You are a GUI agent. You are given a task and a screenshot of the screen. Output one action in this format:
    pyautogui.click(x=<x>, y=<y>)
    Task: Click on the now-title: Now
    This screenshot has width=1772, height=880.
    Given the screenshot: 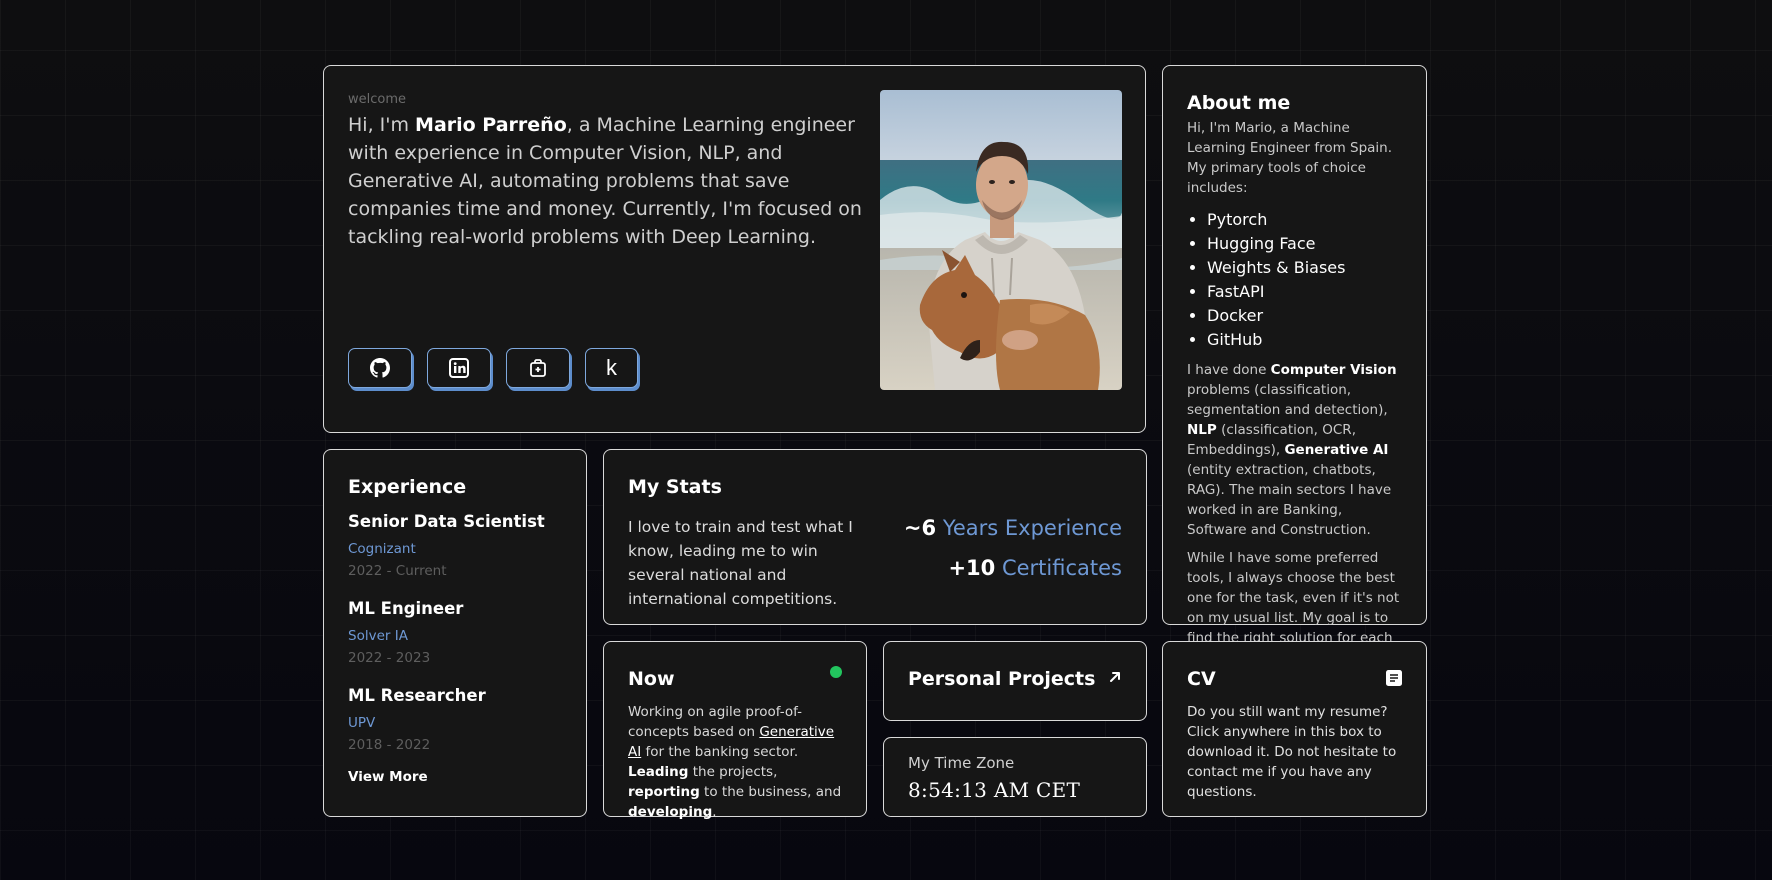 What is the action you would take?
    pyautogui.click(x=651, y=679)
    